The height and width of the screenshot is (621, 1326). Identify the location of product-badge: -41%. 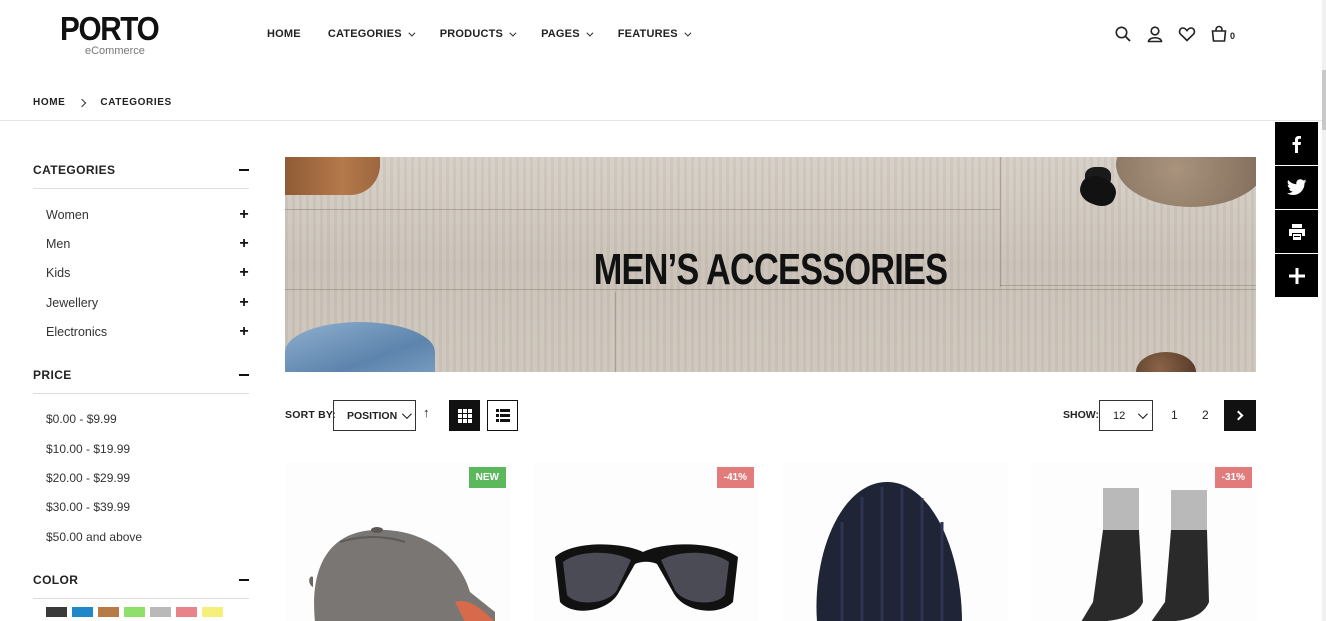
(735, 477).